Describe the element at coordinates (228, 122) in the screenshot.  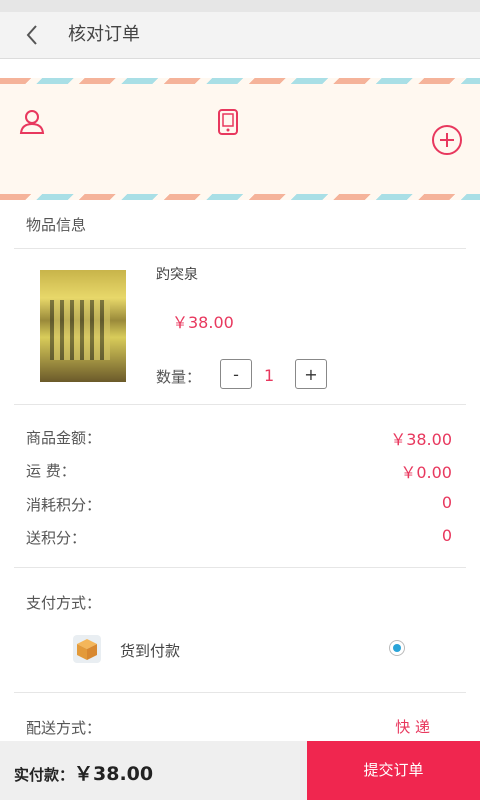
I see `phone-icon` at that location.